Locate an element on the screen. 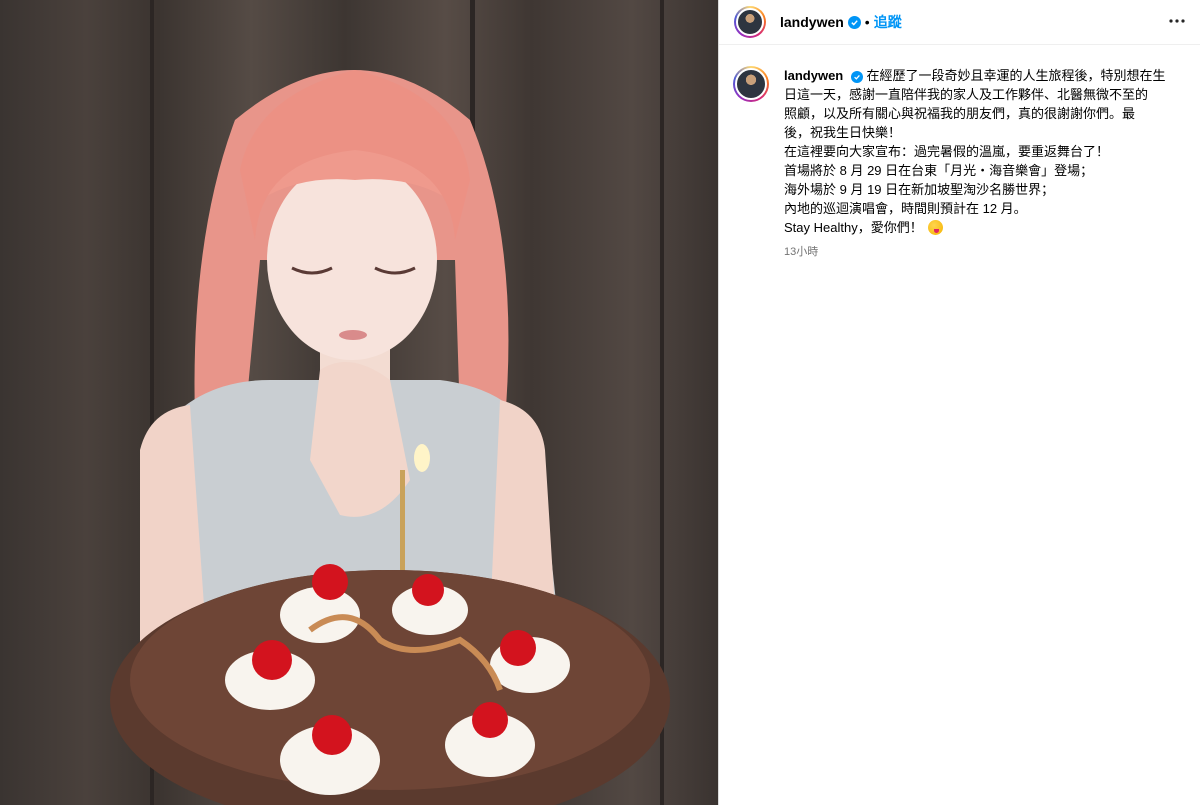 This screenshot has height=805, width=1200. caption-line: 在經歷了一段奇妙且幸運的人生旅程後，特別想在生 is located at coordinates (1016, 75).